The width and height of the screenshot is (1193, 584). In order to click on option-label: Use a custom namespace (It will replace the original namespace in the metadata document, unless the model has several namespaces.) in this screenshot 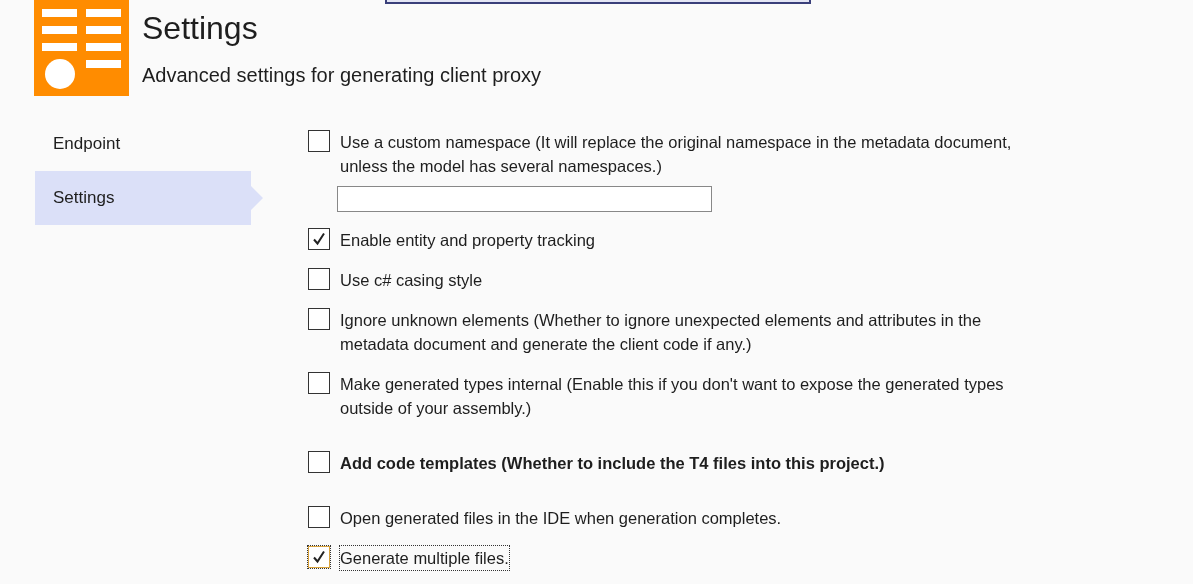, I will do `click(676, 154)`.